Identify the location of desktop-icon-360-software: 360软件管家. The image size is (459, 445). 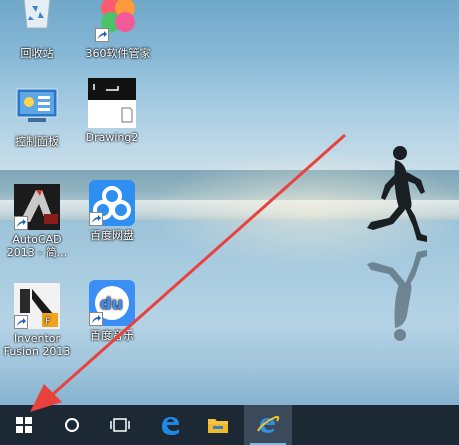
(118, 30).